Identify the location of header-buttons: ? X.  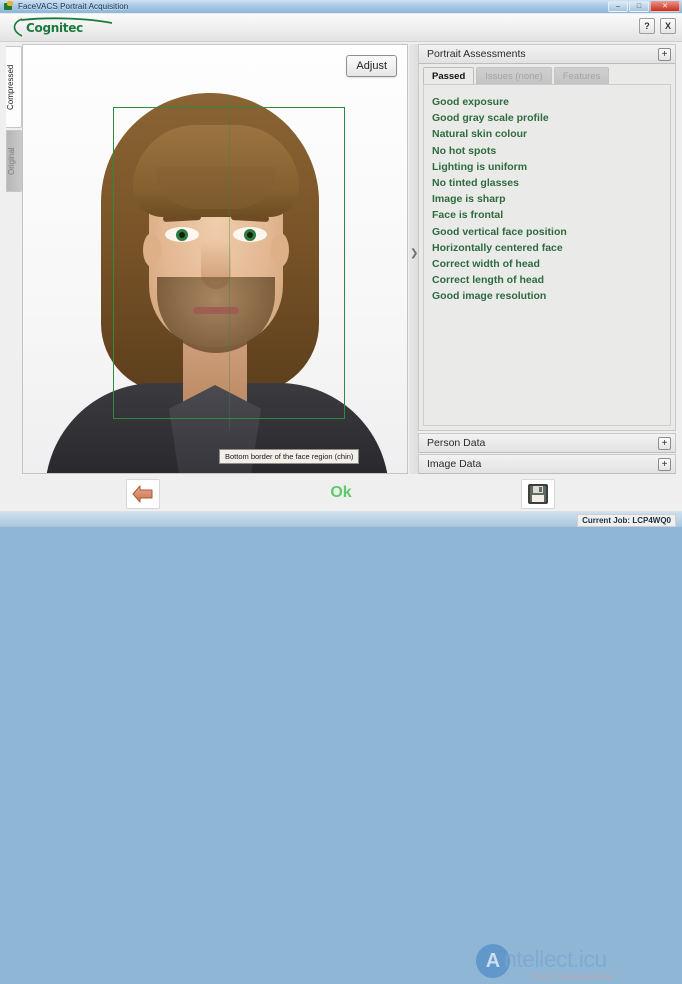
(657, 26).